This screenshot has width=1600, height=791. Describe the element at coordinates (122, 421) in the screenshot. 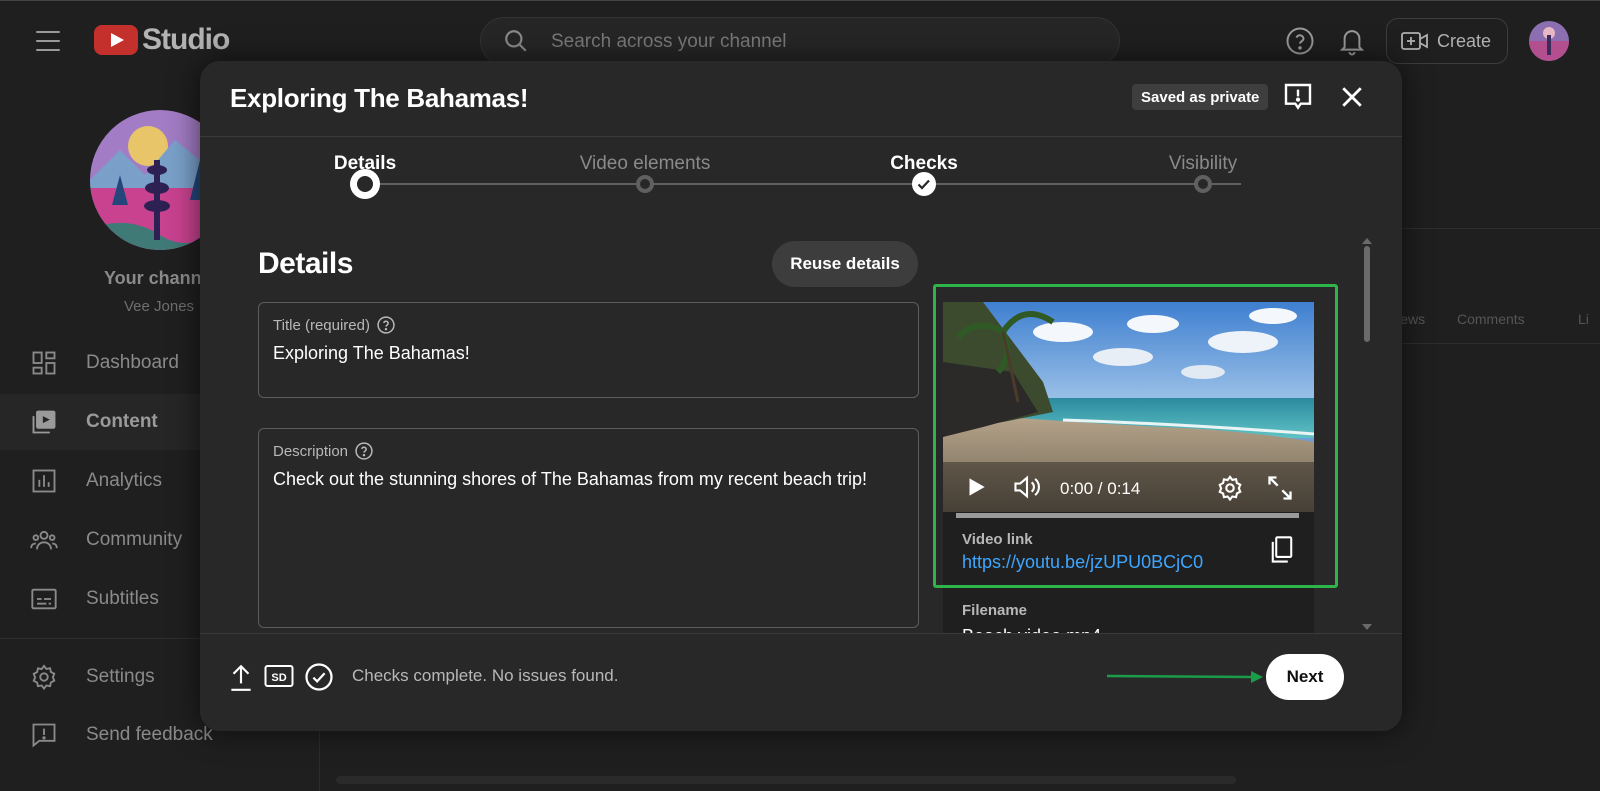

I see `sidebar-item-label: Content` at that location.